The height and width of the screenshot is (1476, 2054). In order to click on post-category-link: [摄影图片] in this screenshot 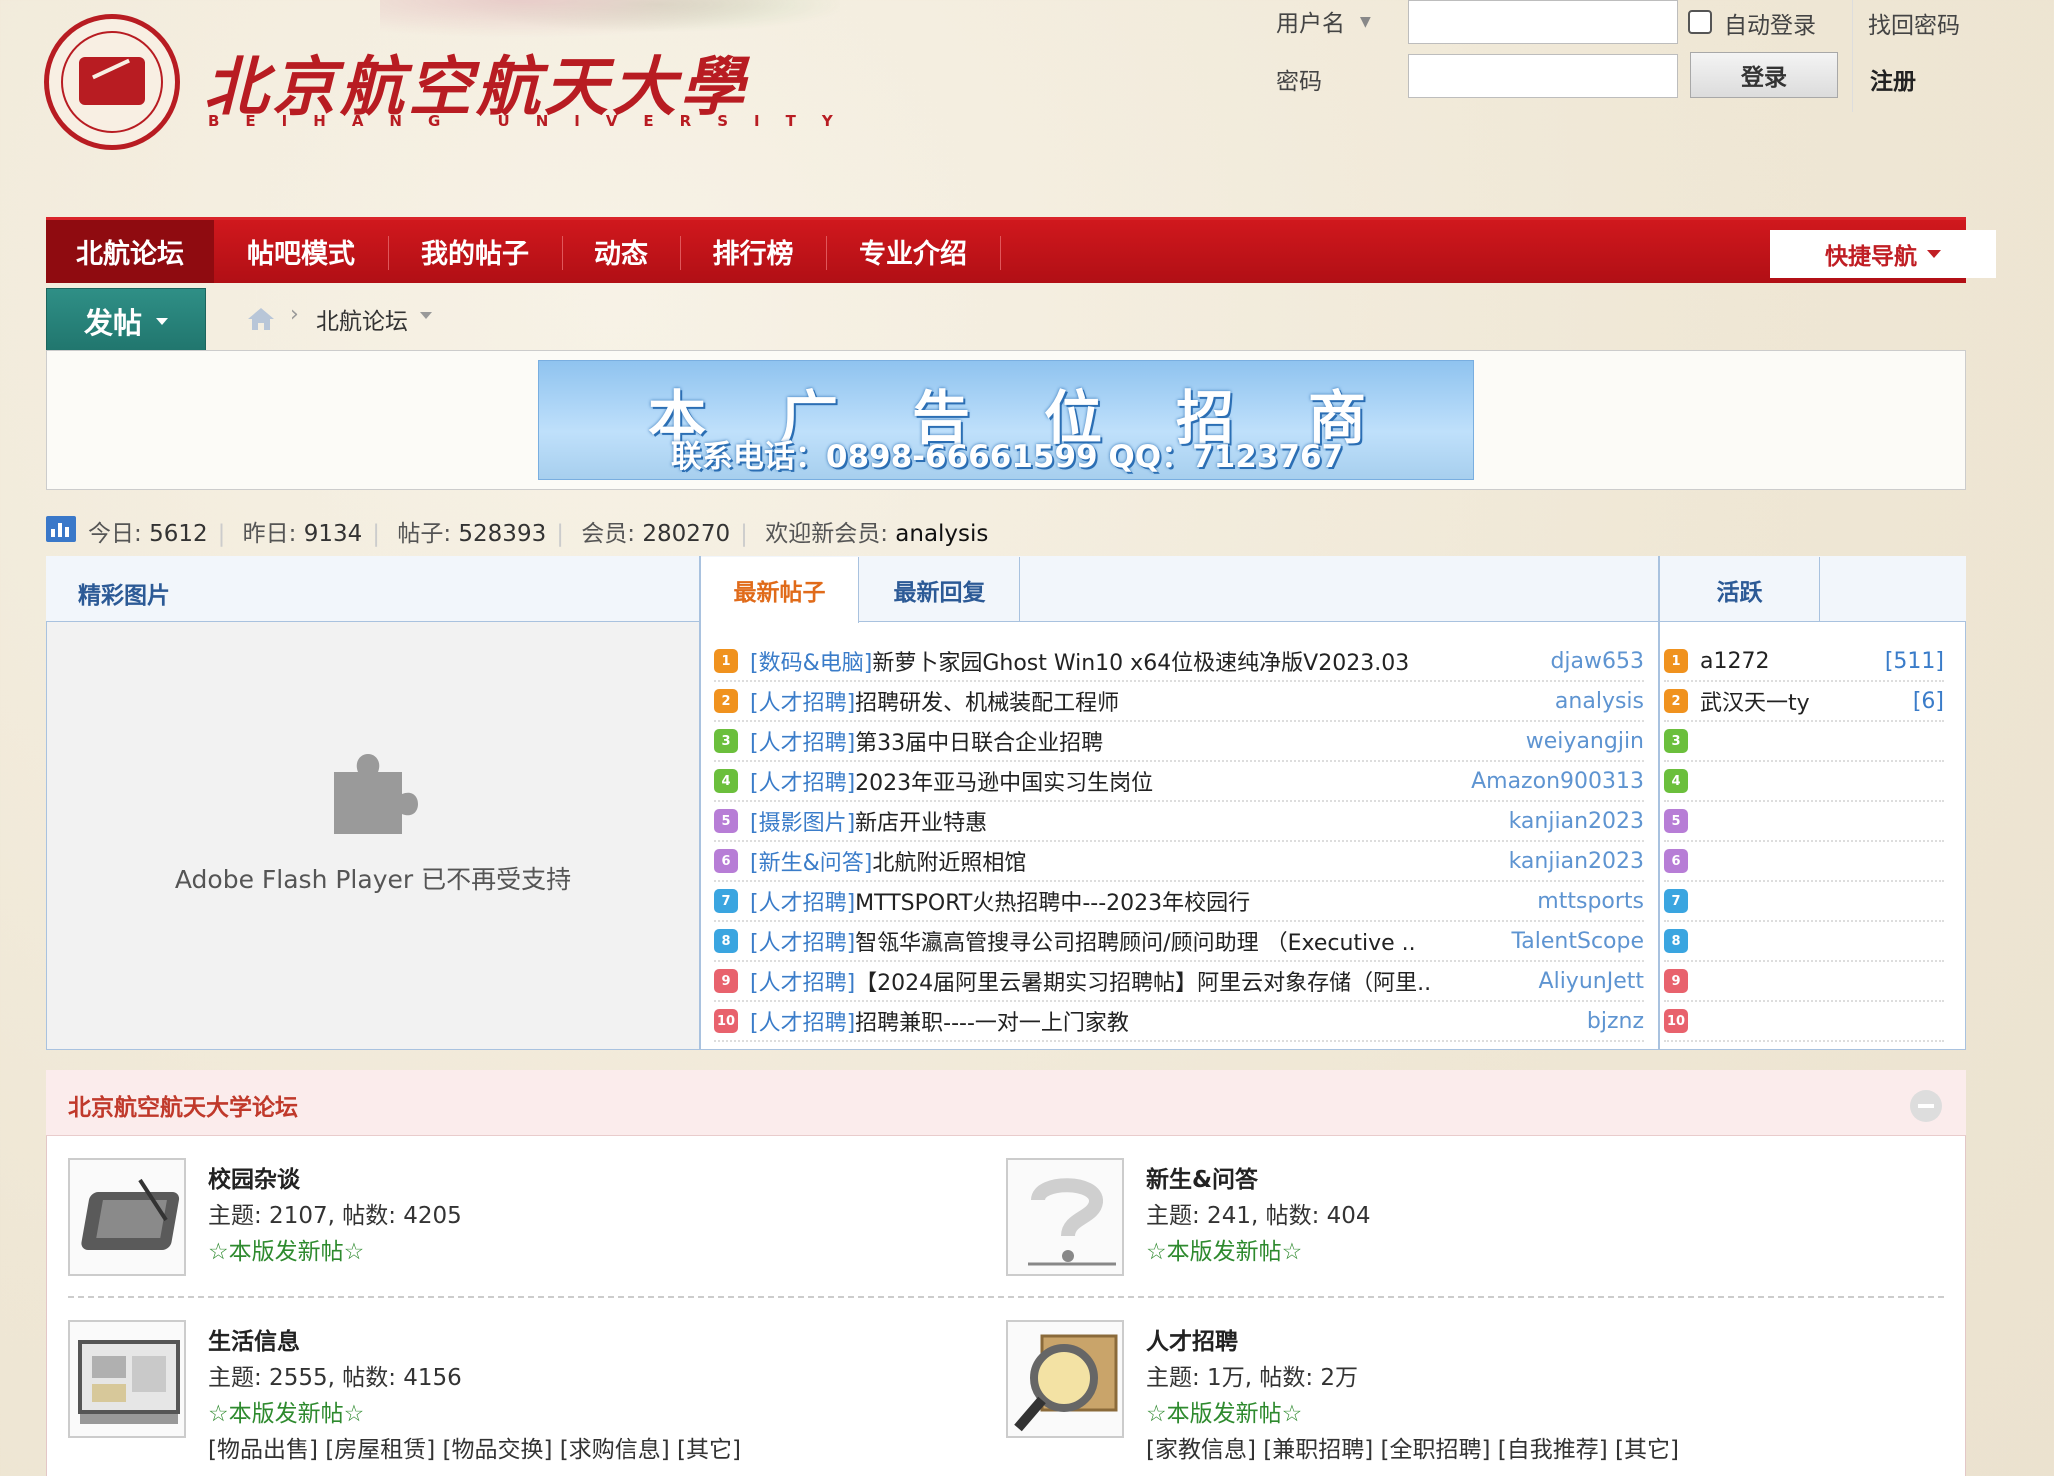, I will do `click(802, 821)`.